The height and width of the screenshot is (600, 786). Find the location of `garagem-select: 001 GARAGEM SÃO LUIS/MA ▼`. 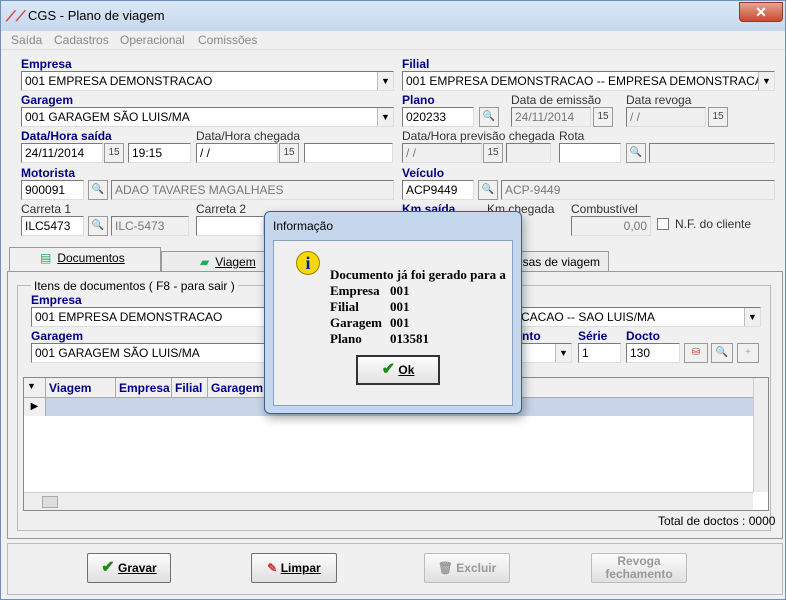

garagem-select: 001 GARAGEM SÃO LUIS/MA ▼ is located at coordinates (207, 117).